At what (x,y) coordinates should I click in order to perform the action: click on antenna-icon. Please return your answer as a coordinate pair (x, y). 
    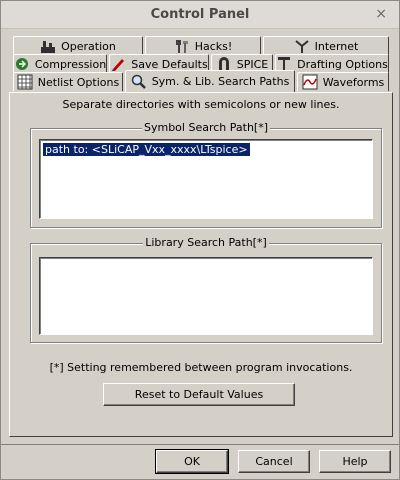
    Looking at the image, I should click on (302, 46).